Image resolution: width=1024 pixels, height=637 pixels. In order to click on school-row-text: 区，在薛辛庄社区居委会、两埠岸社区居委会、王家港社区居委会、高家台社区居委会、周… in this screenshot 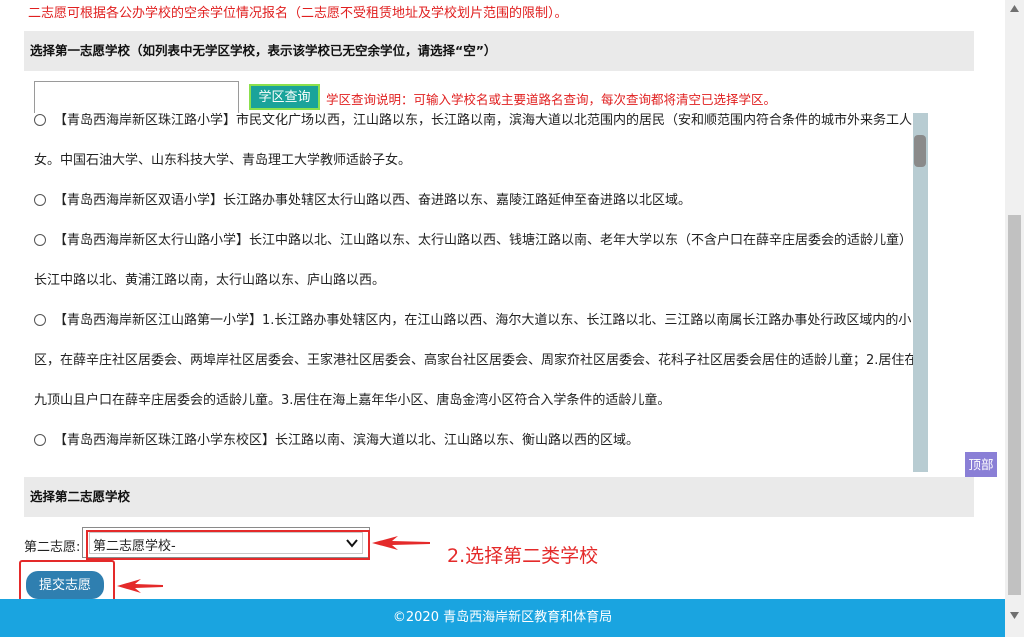, I will do `click(474, 360)`.